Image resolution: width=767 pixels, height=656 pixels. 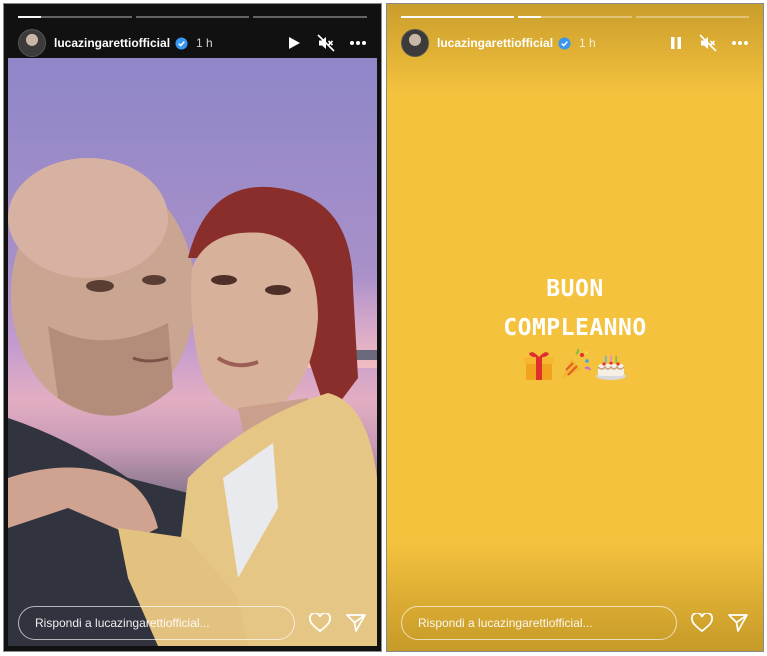 What do you see at coordinates (294, 43) in the screenshot?
I see `play-icon` at bounding box center [294, 43].